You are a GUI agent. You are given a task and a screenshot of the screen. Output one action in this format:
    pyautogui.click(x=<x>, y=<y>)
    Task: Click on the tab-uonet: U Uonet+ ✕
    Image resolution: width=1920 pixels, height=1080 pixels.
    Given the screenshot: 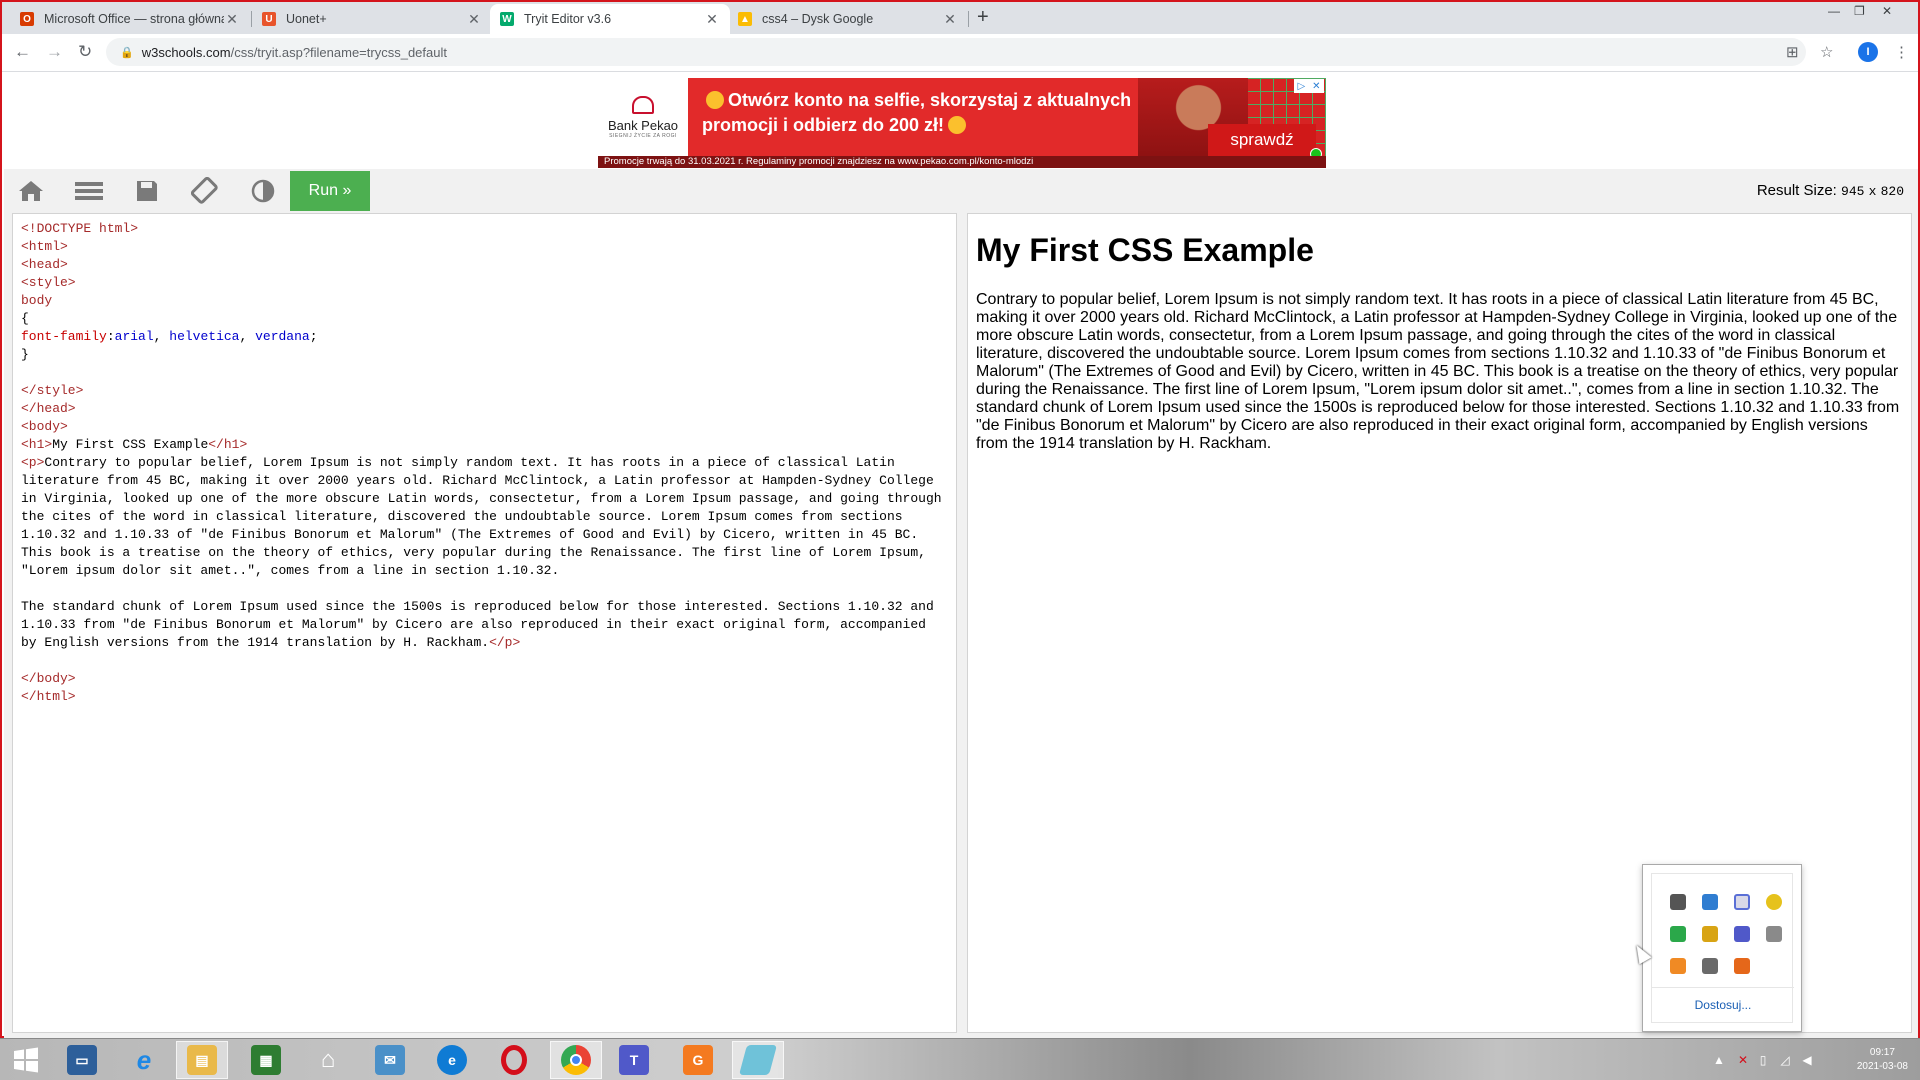 What is the action you would take?
    pyautogui.click(x=372, y=19)
    